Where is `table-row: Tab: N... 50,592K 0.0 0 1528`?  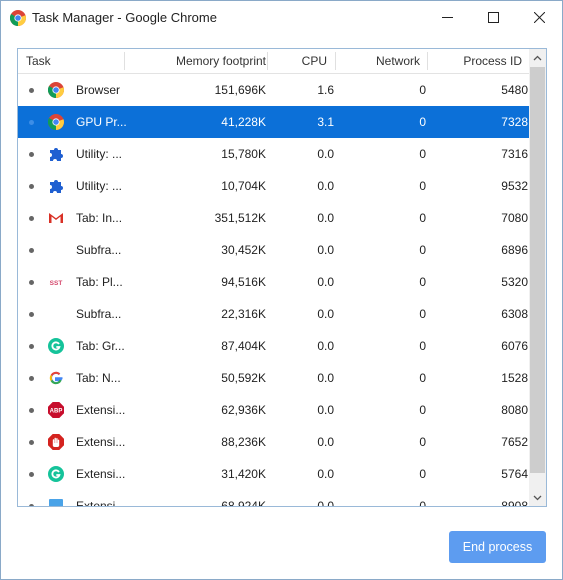 table-row: Tab: N... 50,592K 0.0 0 1528 is located at coordinates (273, 378).